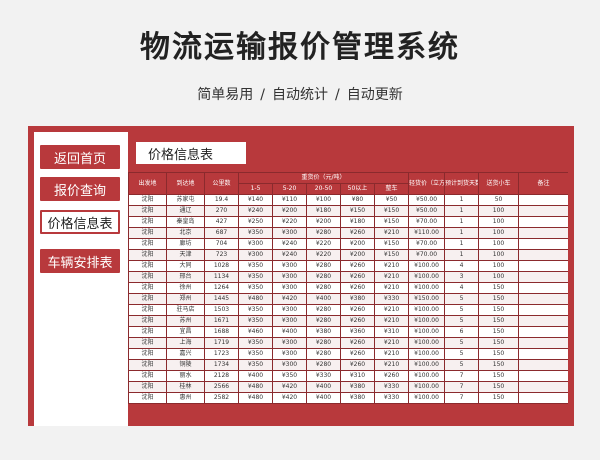 The height and width of the screenshot is (460, 600). What do you see at coordinates (221, 255) in the screenshot?
I see `table-cell: 723` at bounding box center [221, 255].